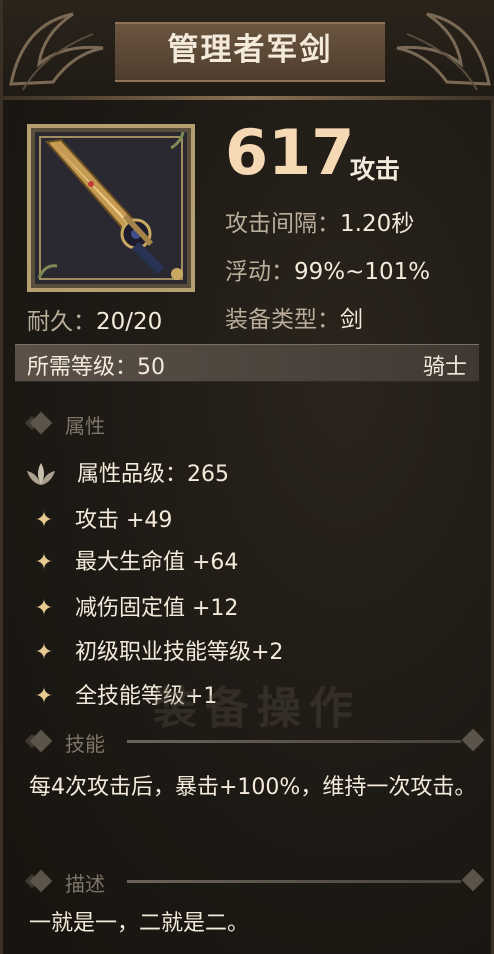 The width and height of the screenshot is (494, 954). Describe the element at coordinates (85, 426) in the screenshot. I see `attributes-section-title: 属性` at that location.